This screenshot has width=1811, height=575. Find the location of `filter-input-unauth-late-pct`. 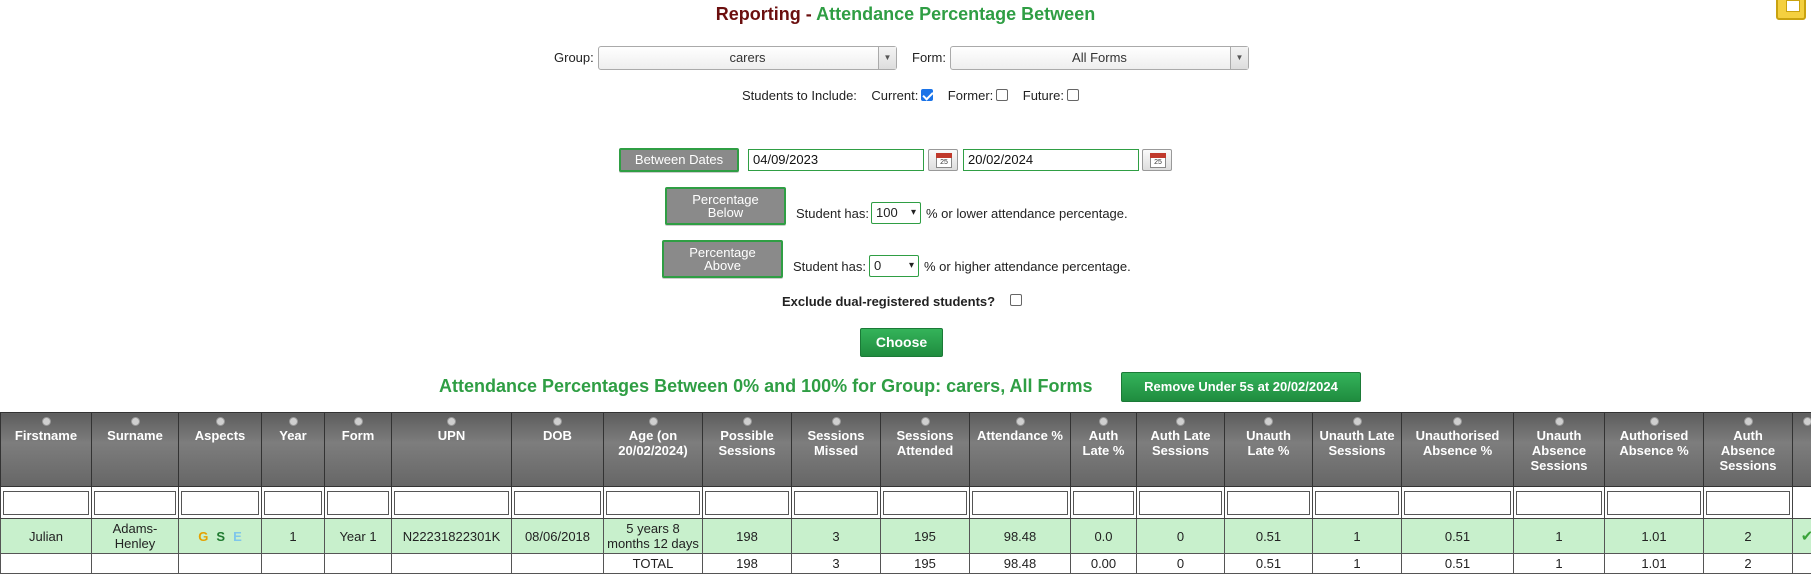

filter-input-unauth-late-pct is located at coordinates (1268, 502).